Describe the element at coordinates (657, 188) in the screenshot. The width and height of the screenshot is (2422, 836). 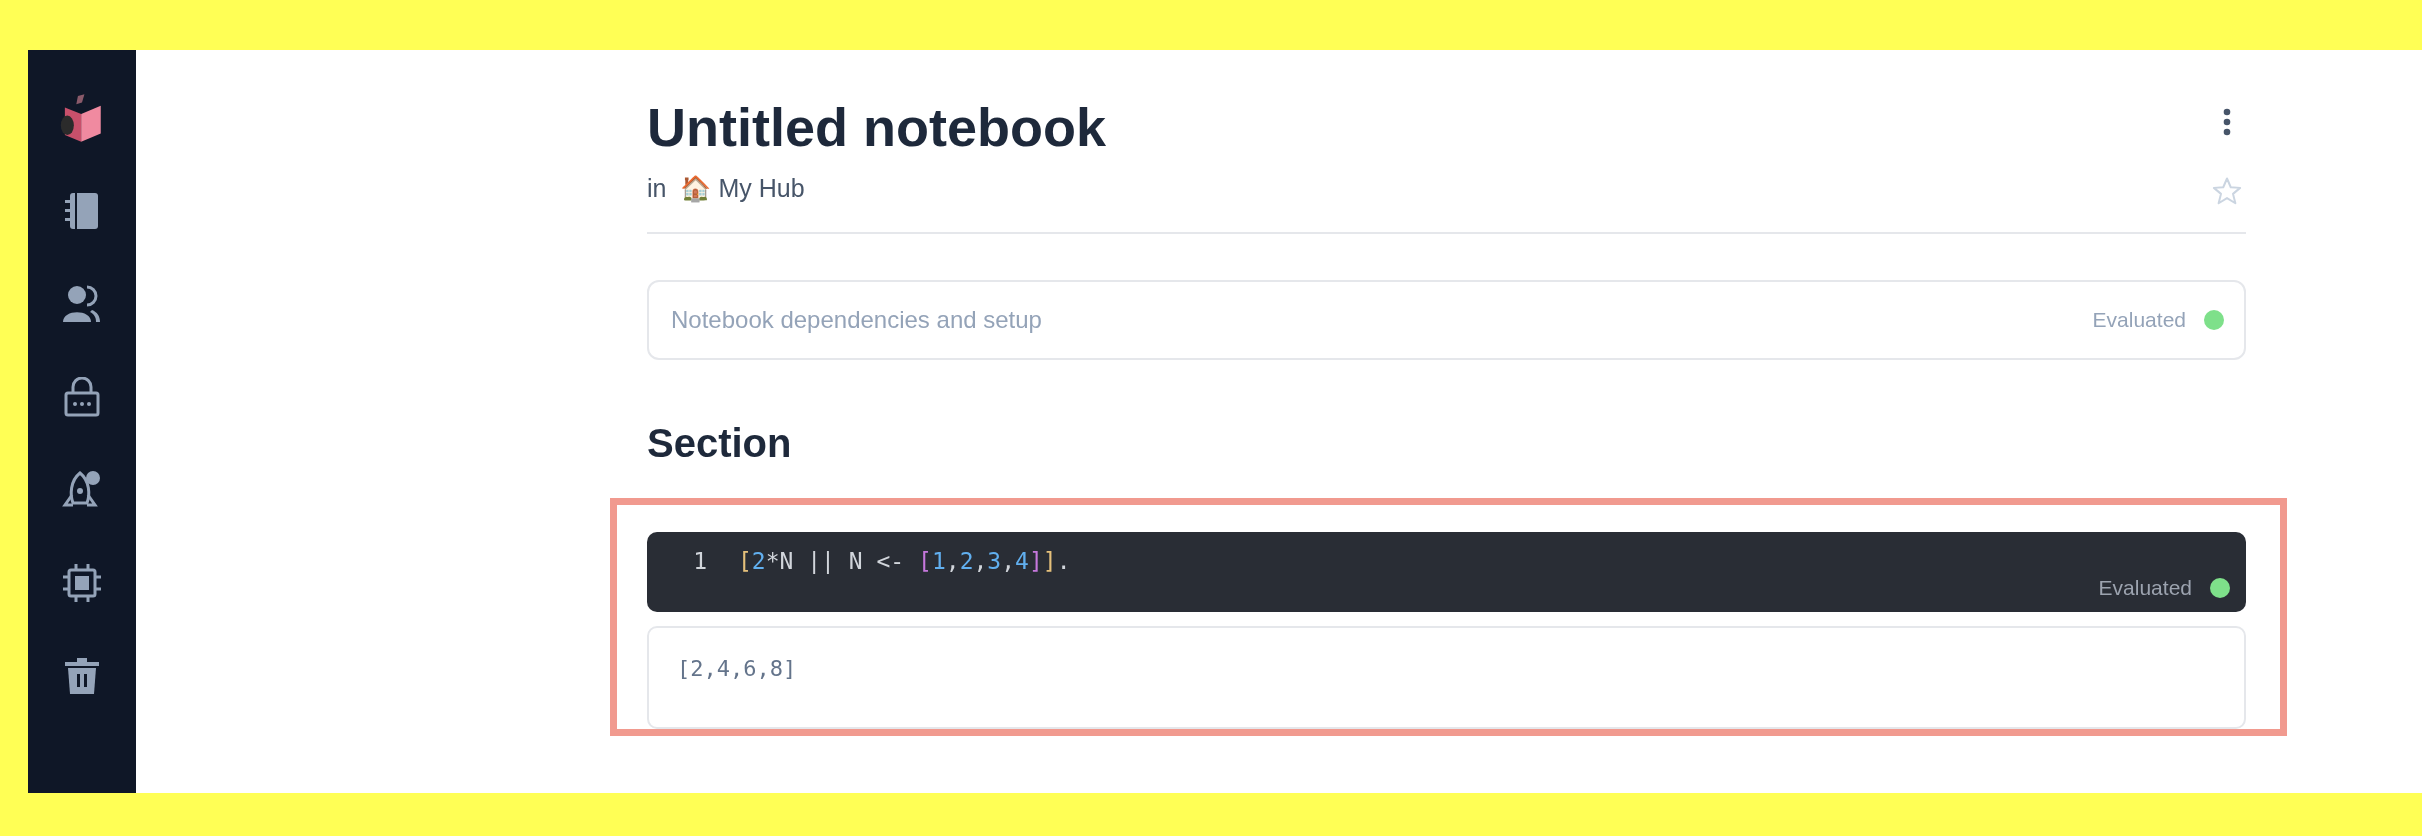
I see `location-prefix: in` at that location.